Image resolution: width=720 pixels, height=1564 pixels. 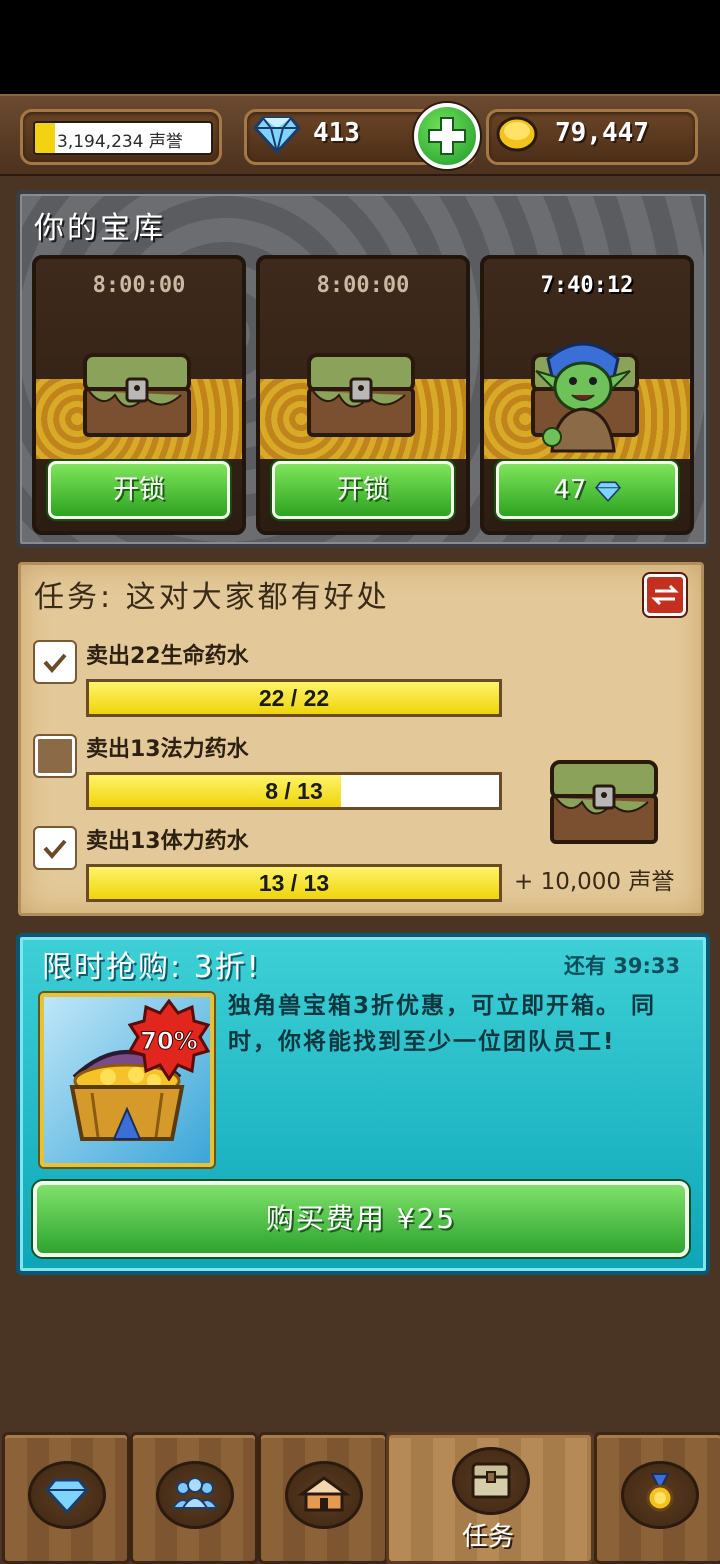 I want to click on buy-button: 购买费用 ¥25, so click(x=361, y=1219).